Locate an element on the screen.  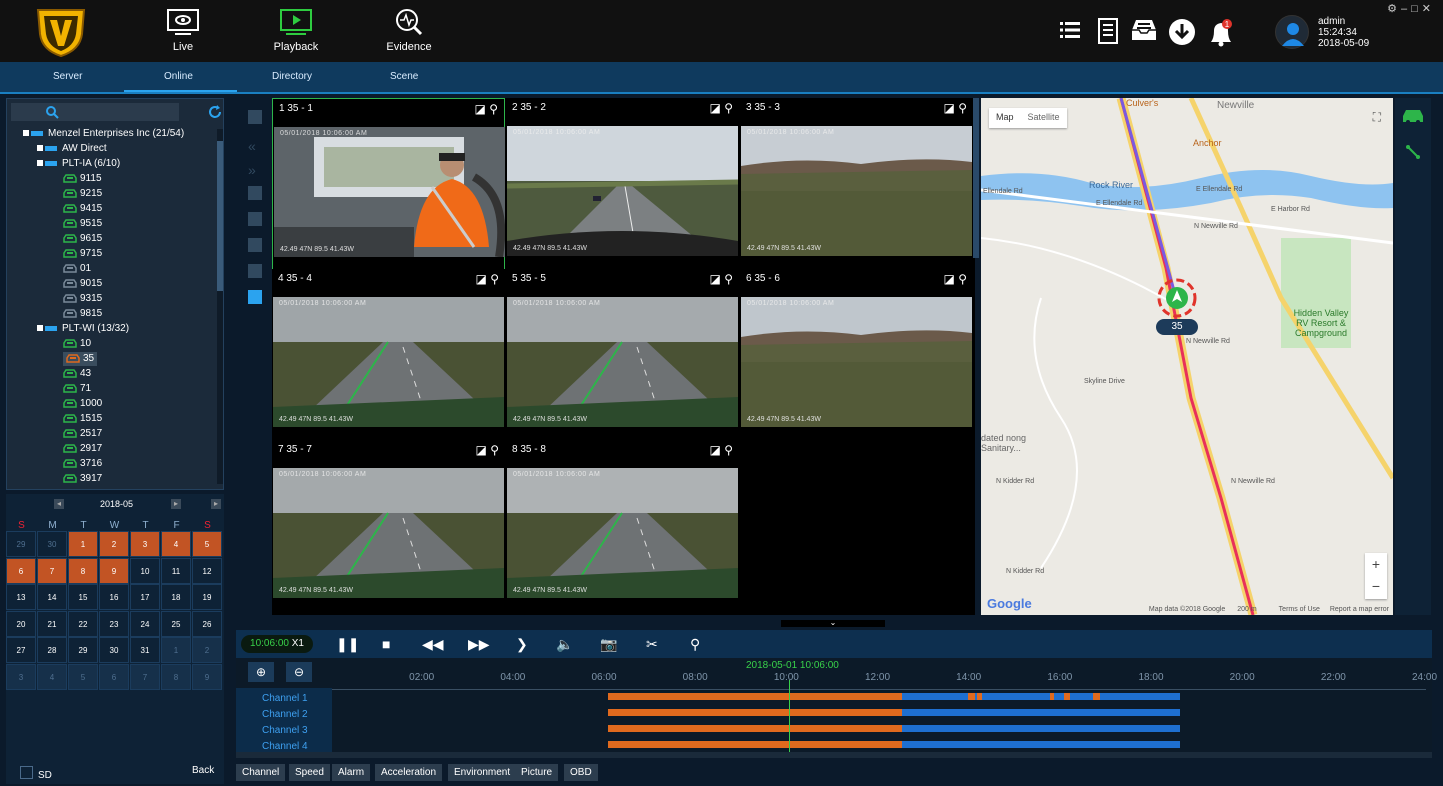
tree-group: Menzel Enterprises Inc (21/54) is located at coordinates (103, 134).